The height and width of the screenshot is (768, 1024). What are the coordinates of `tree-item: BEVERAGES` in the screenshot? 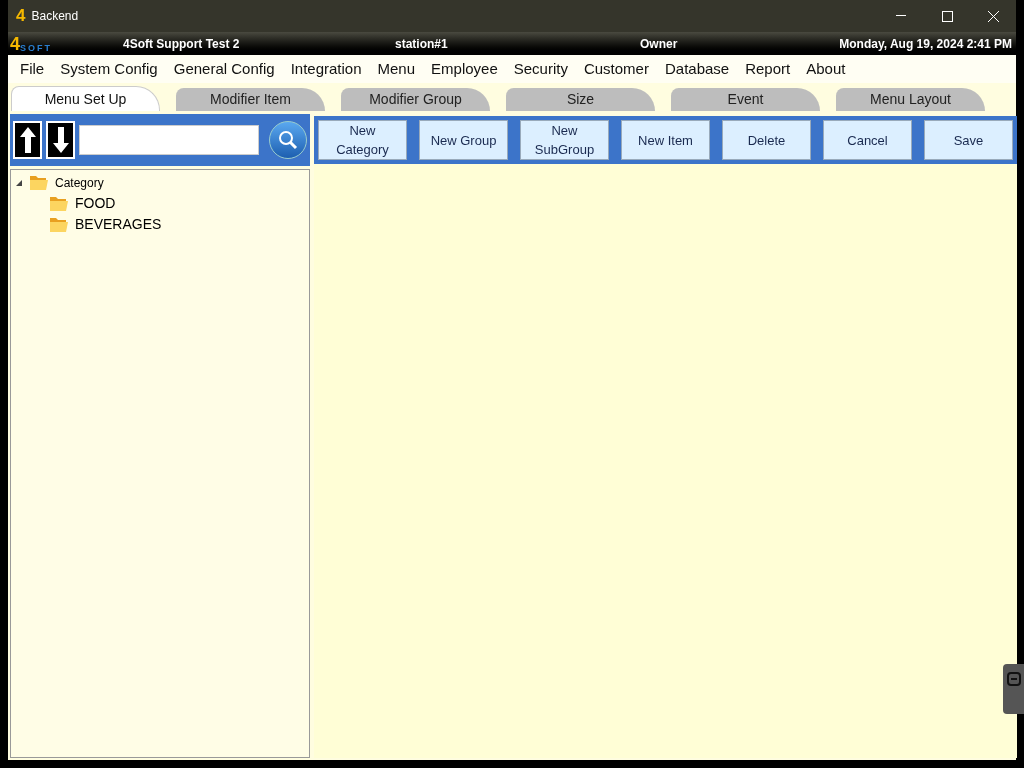 It's located at (118, 224).